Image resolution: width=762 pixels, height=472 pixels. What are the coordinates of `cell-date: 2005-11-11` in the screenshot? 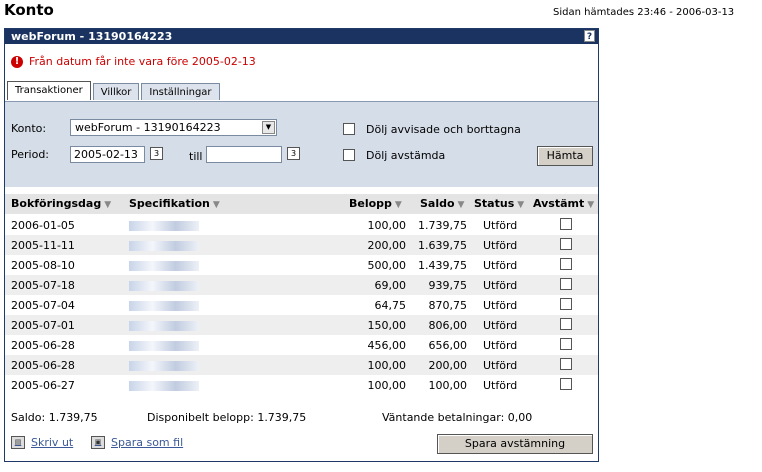 It's located at (43, 245).